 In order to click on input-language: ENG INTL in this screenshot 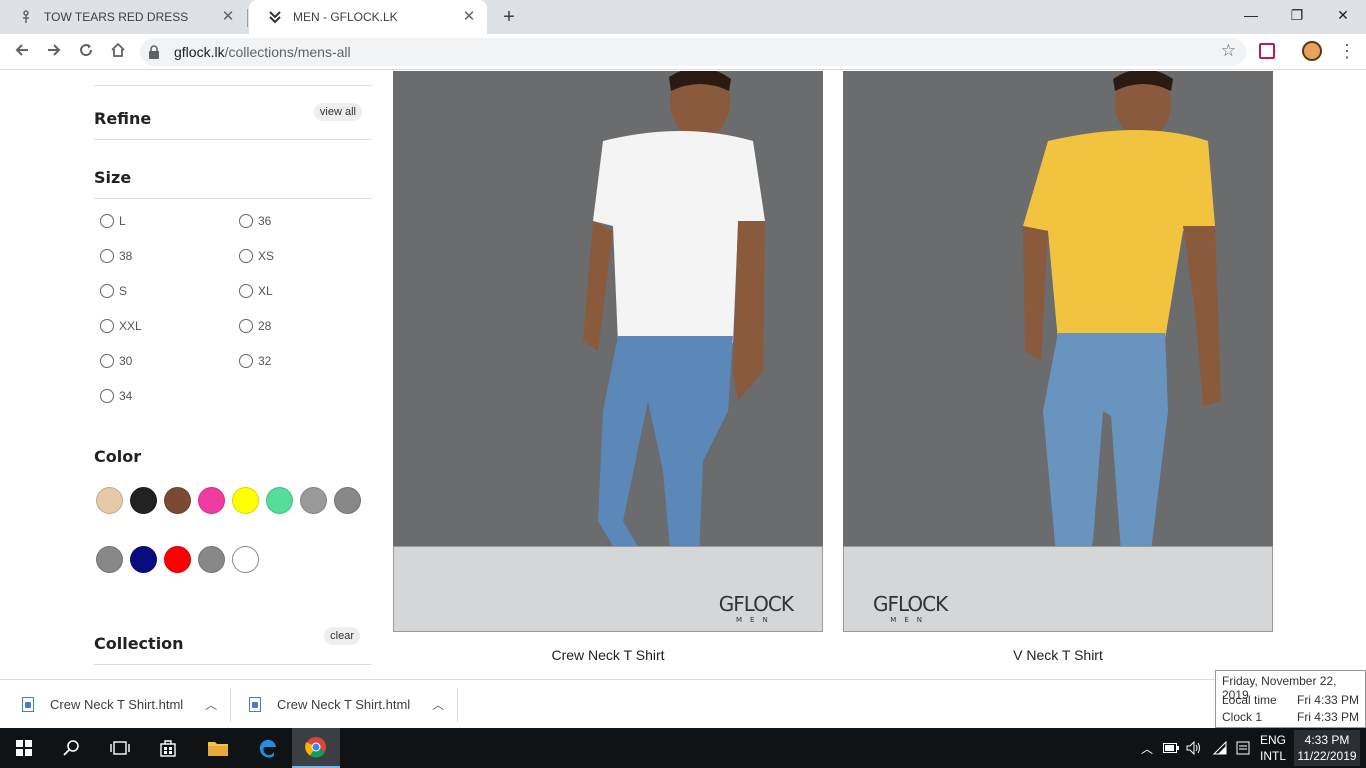, I will do `click(1273, 748)`.